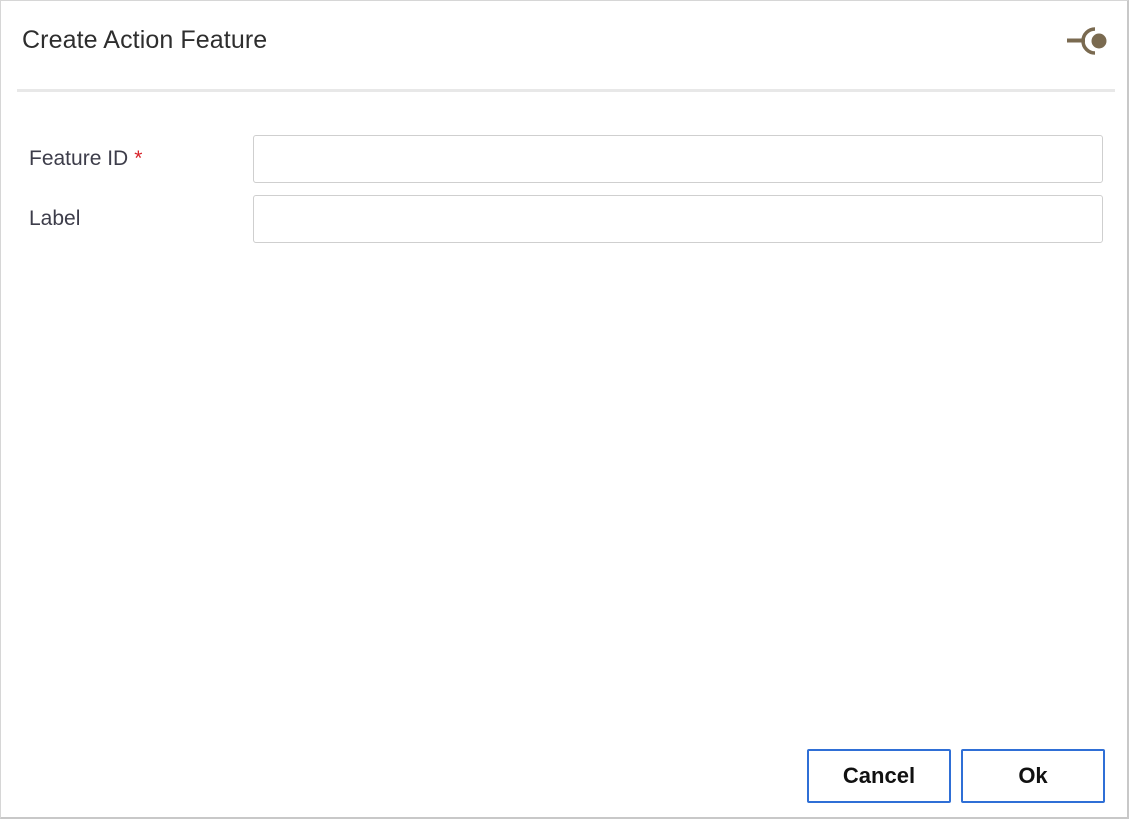 The height and width of the screenshot is (822, 1132). What do you see at coordinates (879, 776) in the screenshot?
I see `cancel-button: Cancel` at bounding box center [879, 776].